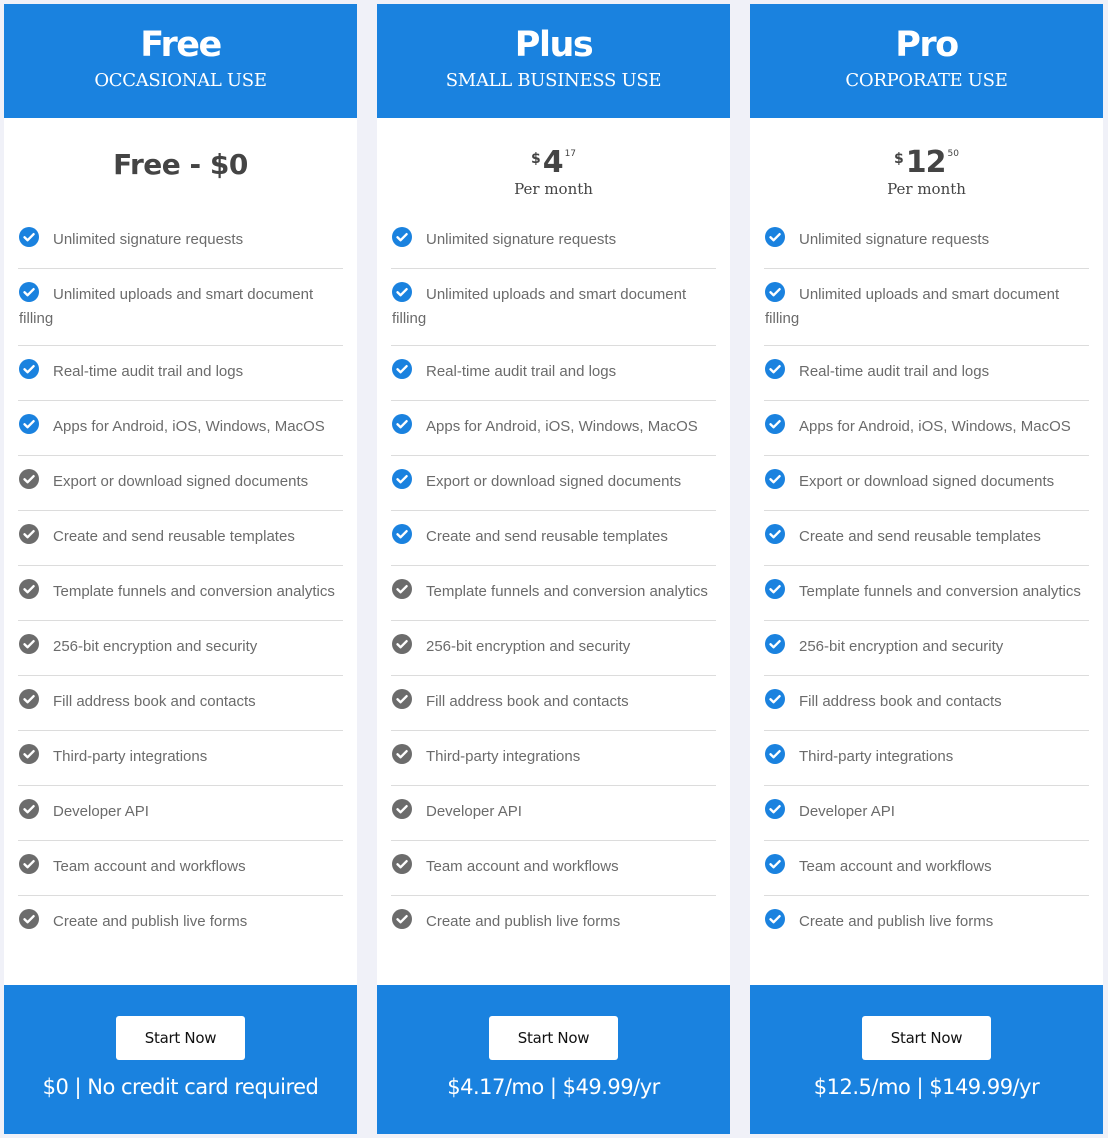 This screenshot has width=1108, height=1138. I want to click on price-block: $ 12 50 Per month, so click(926, 166).